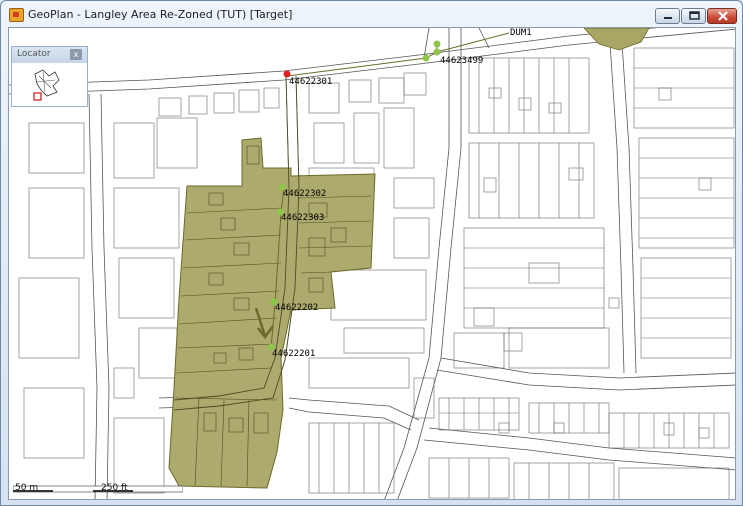 Image resolution: width=743 pixels, height=506 pixels. Describe the element at coordinates (521, 33) in the screenshot. I see `node-label: DUM1` at that location.